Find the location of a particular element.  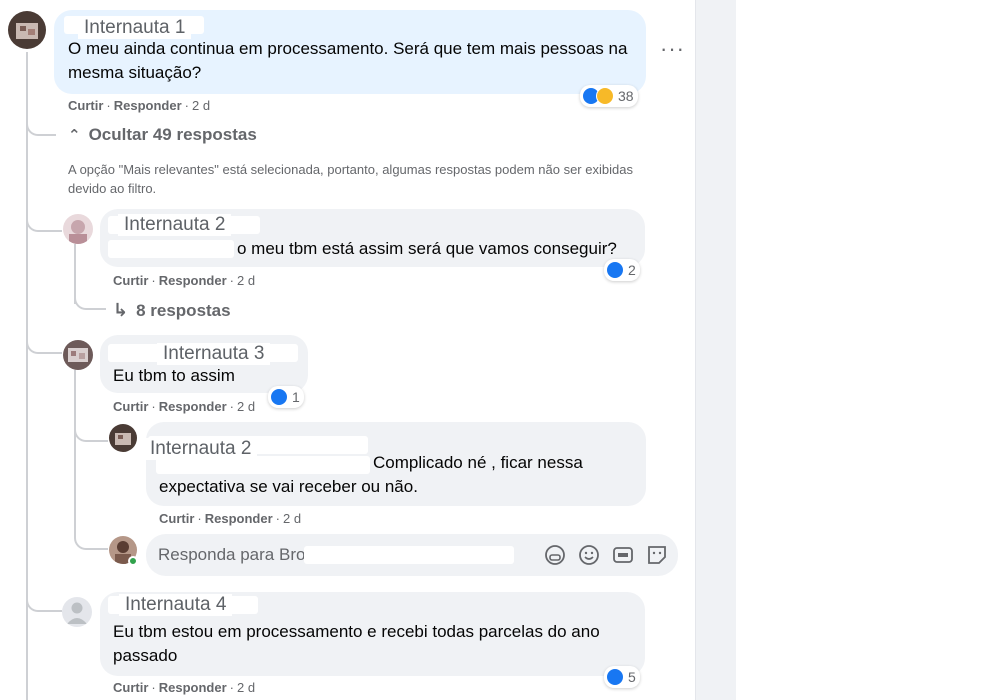

scrollbar-track is located at coordinates (716, 350).